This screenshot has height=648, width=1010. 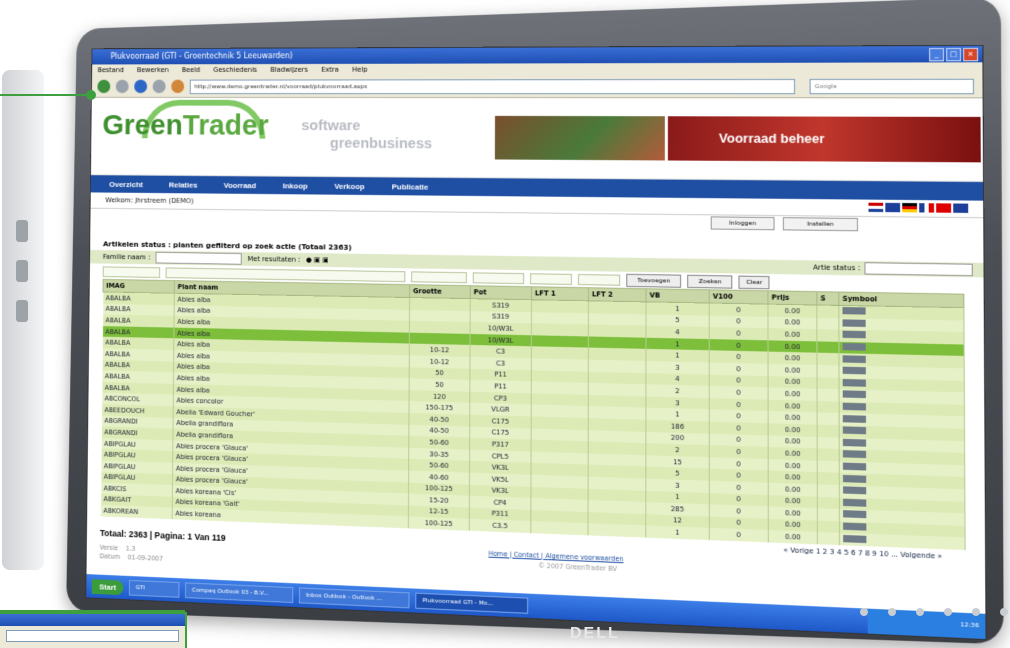 What do you see at coordinates (501, 292) in the screenshot?
I see `col-pot: Pot` at bounding box center [501, 292].